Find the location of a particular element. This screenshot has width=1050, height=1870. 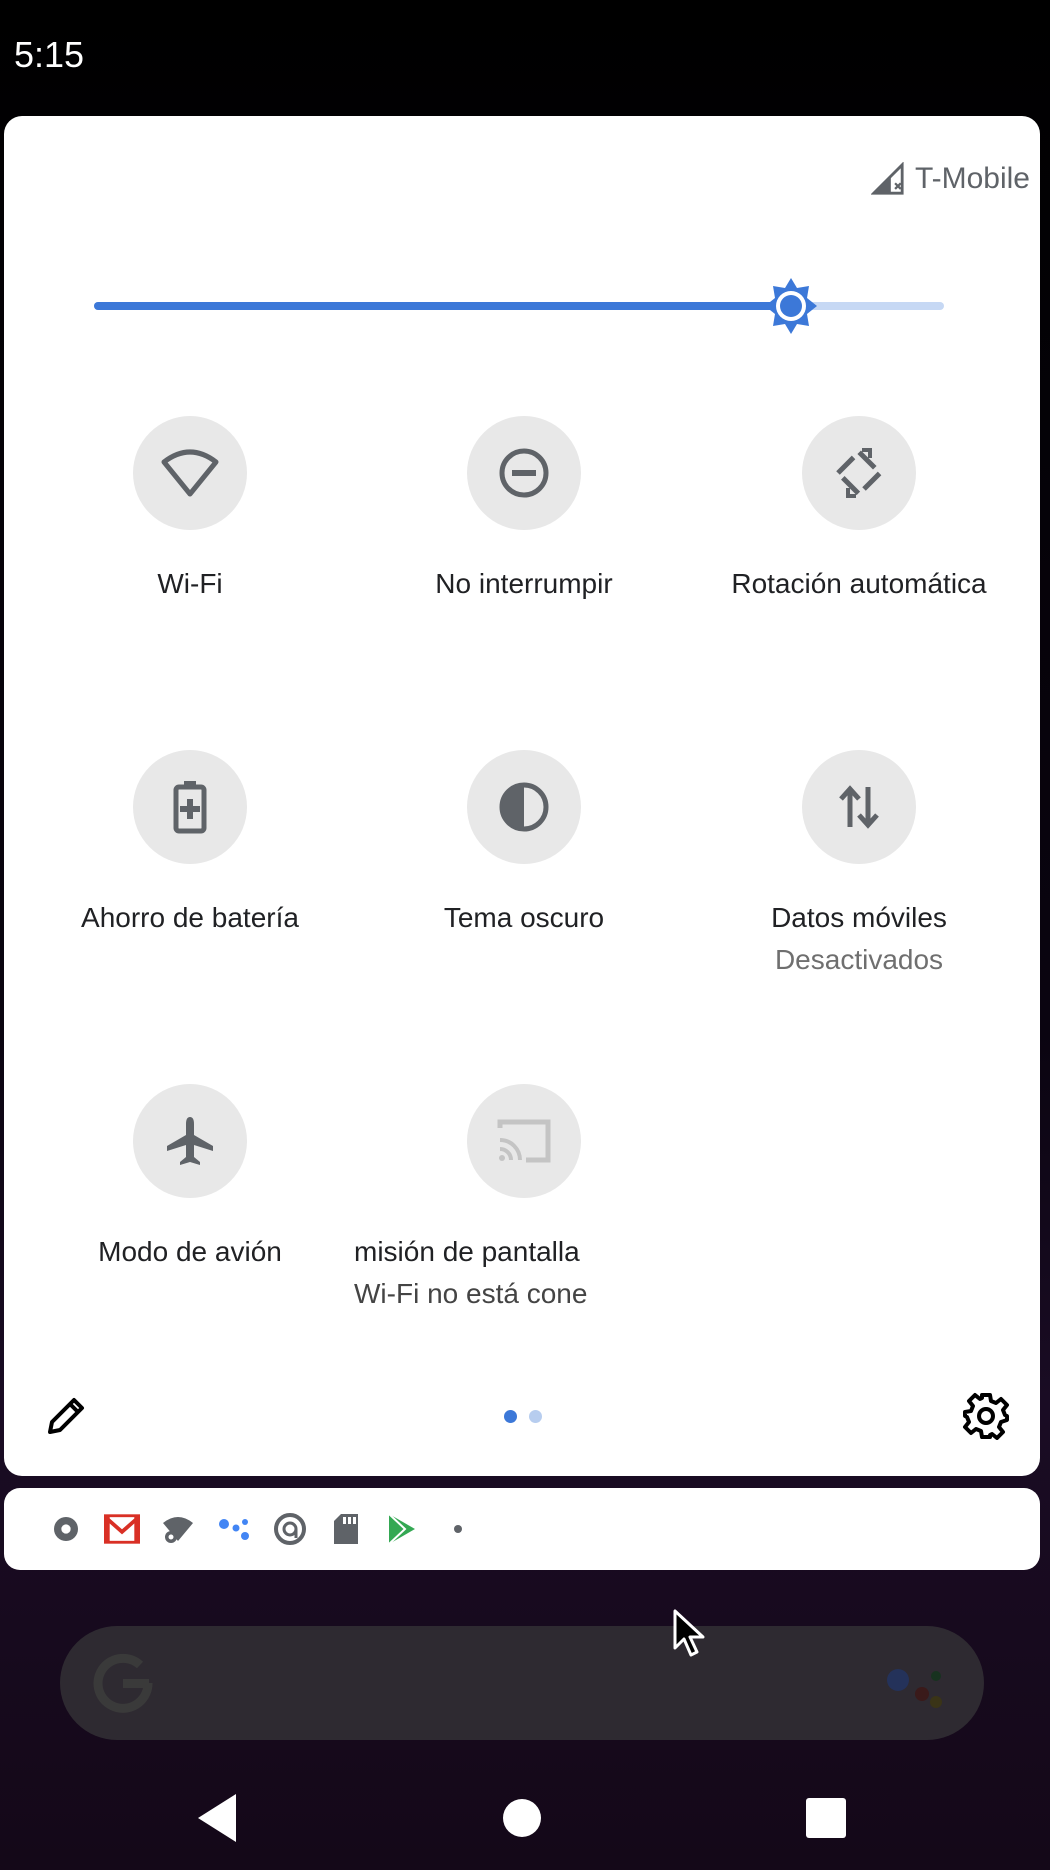

back-button is located at coordinates (220, 1818).